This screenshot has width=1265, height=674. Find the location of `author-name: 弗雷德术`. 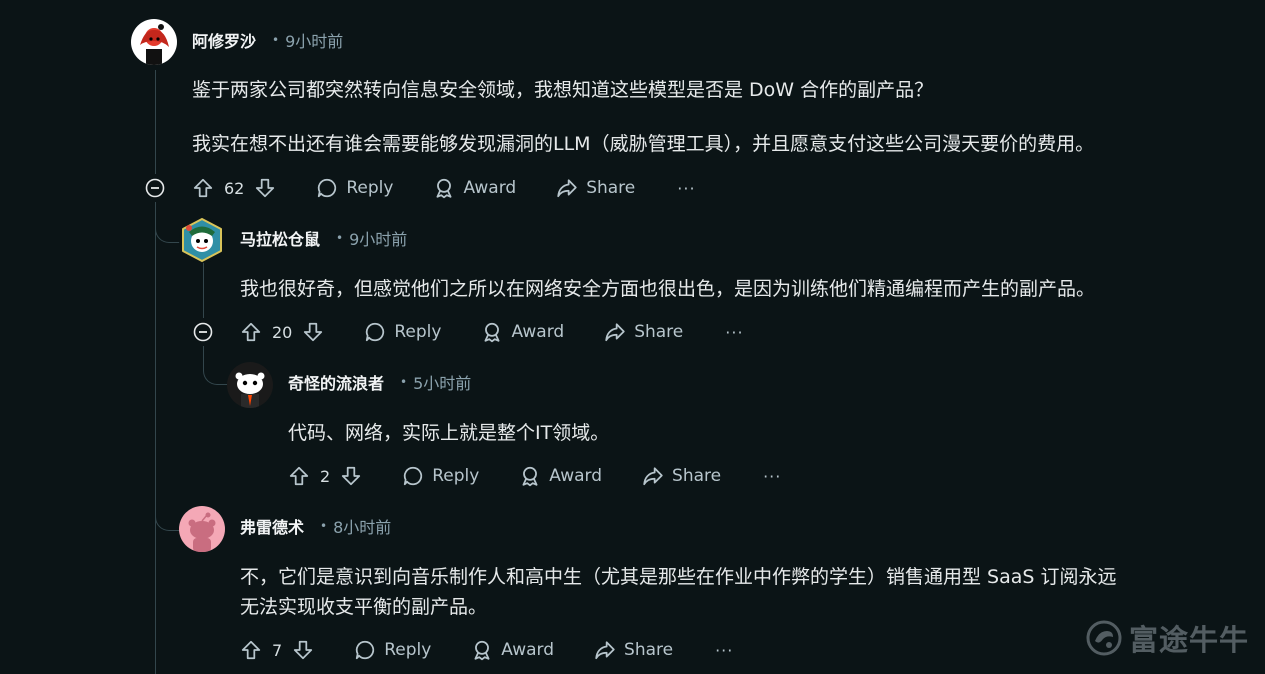

author-name: 弗雷德术 is located at coordinates (272, 526).